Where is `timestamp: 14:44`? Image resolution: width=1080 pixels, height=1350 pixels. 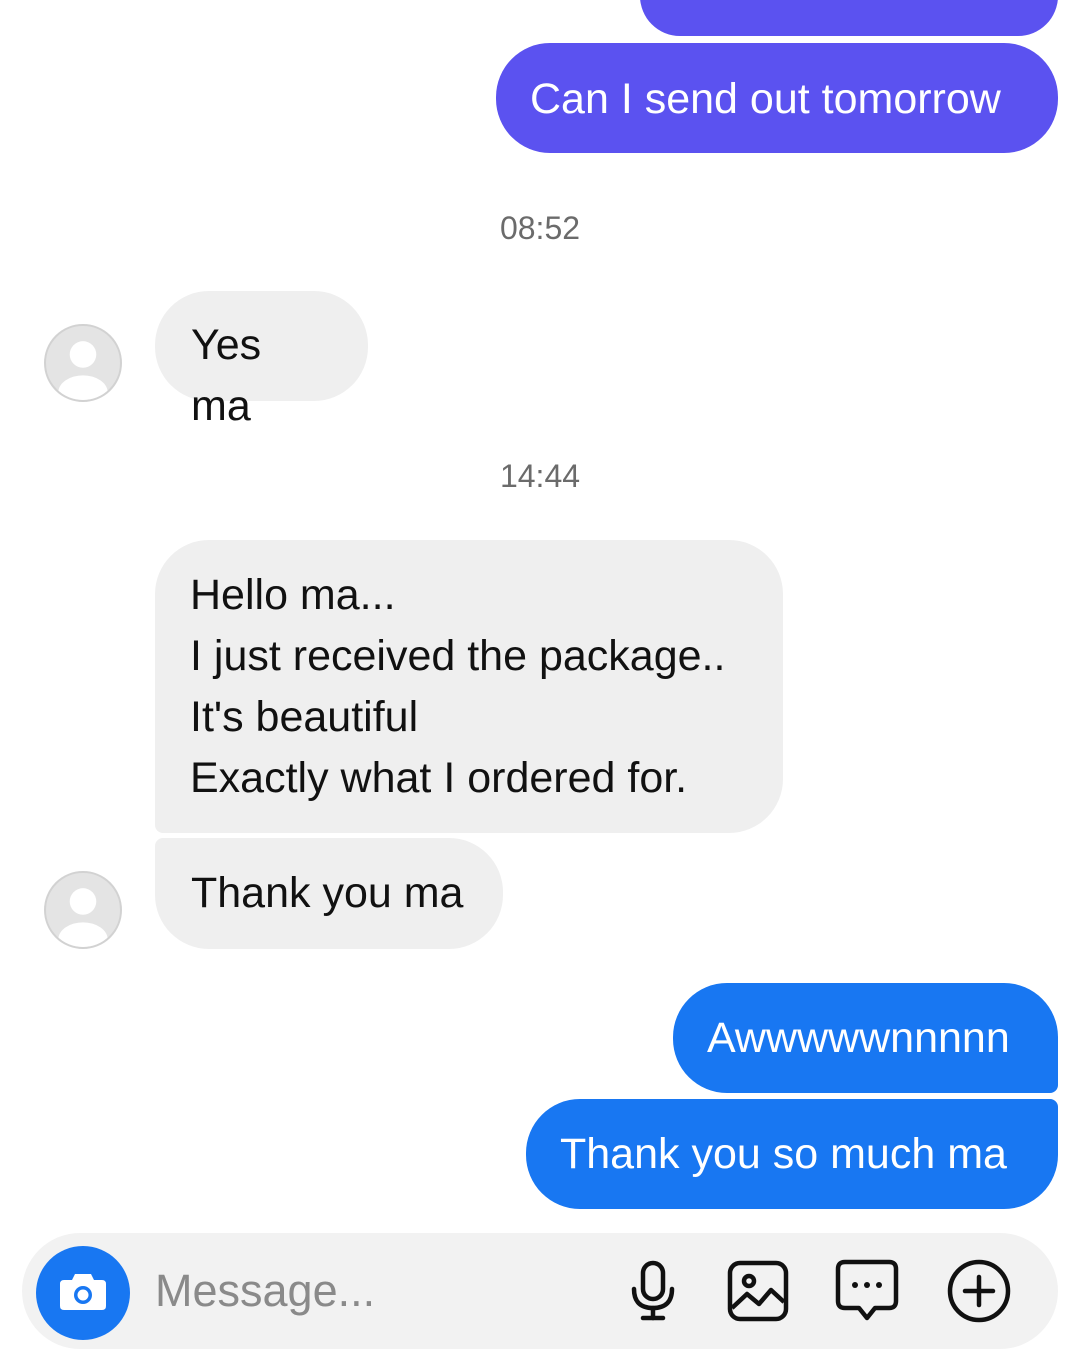
timestamp: 14:44 is located at coordinates (540, 476).